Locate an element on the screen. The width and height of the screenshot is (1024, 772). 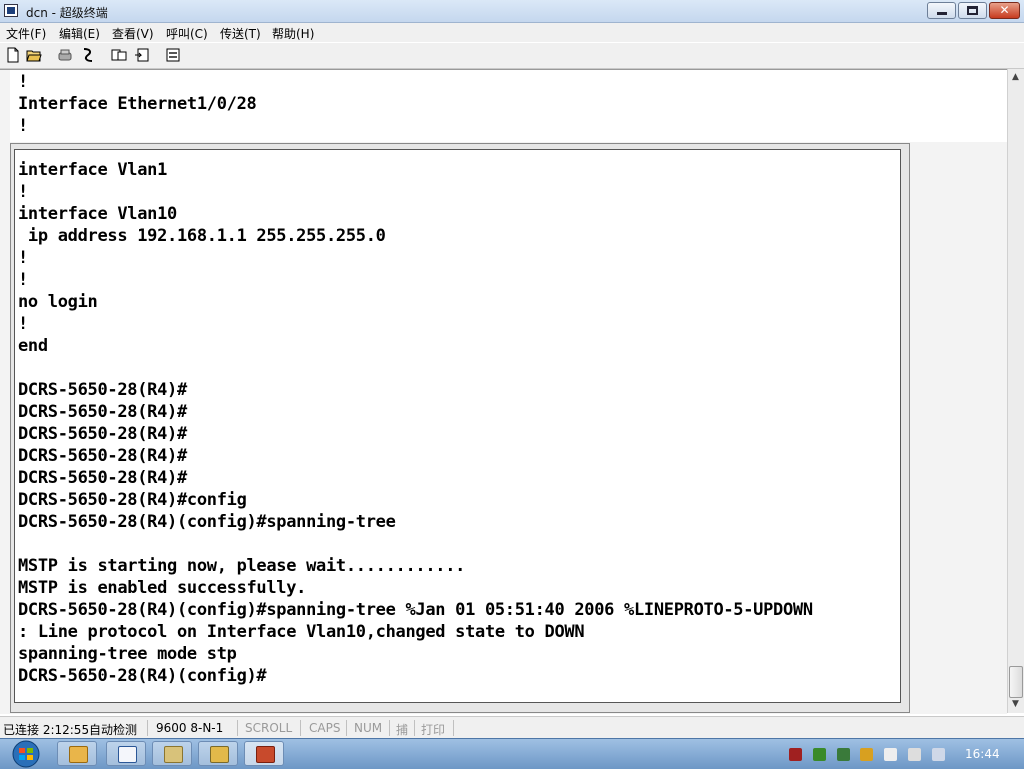
close-icon: ✕ is located at coordinates (1004, 10).